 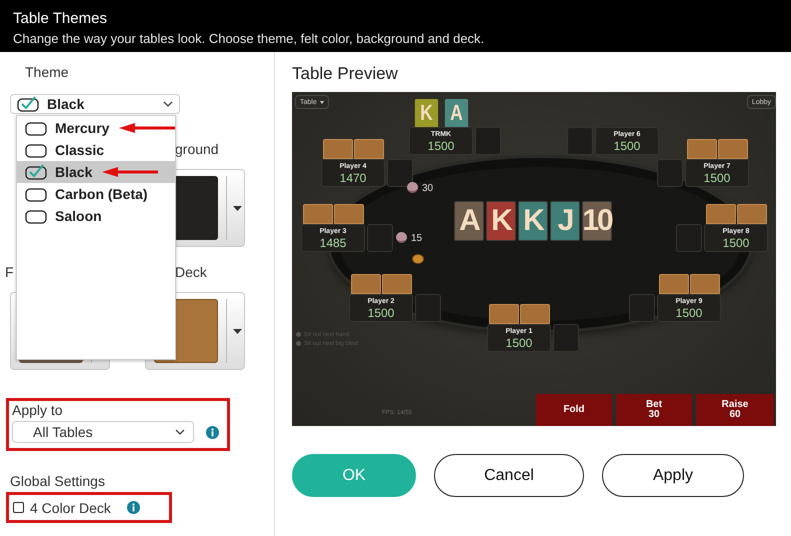 I want to click on action-button: Raise 60, so click(x=735, y=410).